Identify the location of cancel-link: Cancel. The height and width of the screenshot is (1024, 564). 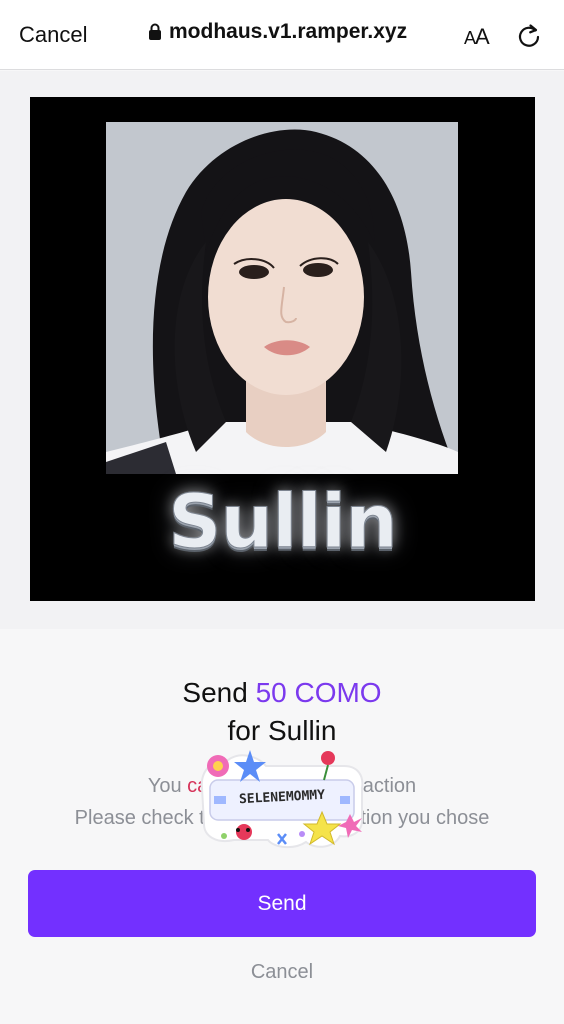
(282, 972).